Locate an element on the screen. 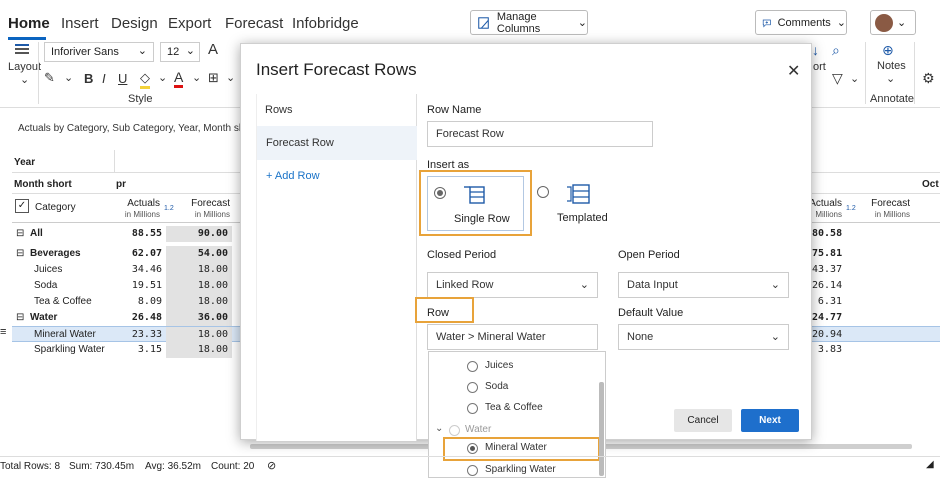 Image resolution: width=940 pixels, height=484 pixels. forecast-cell: 90.00 is located at coordinates (199, 234).